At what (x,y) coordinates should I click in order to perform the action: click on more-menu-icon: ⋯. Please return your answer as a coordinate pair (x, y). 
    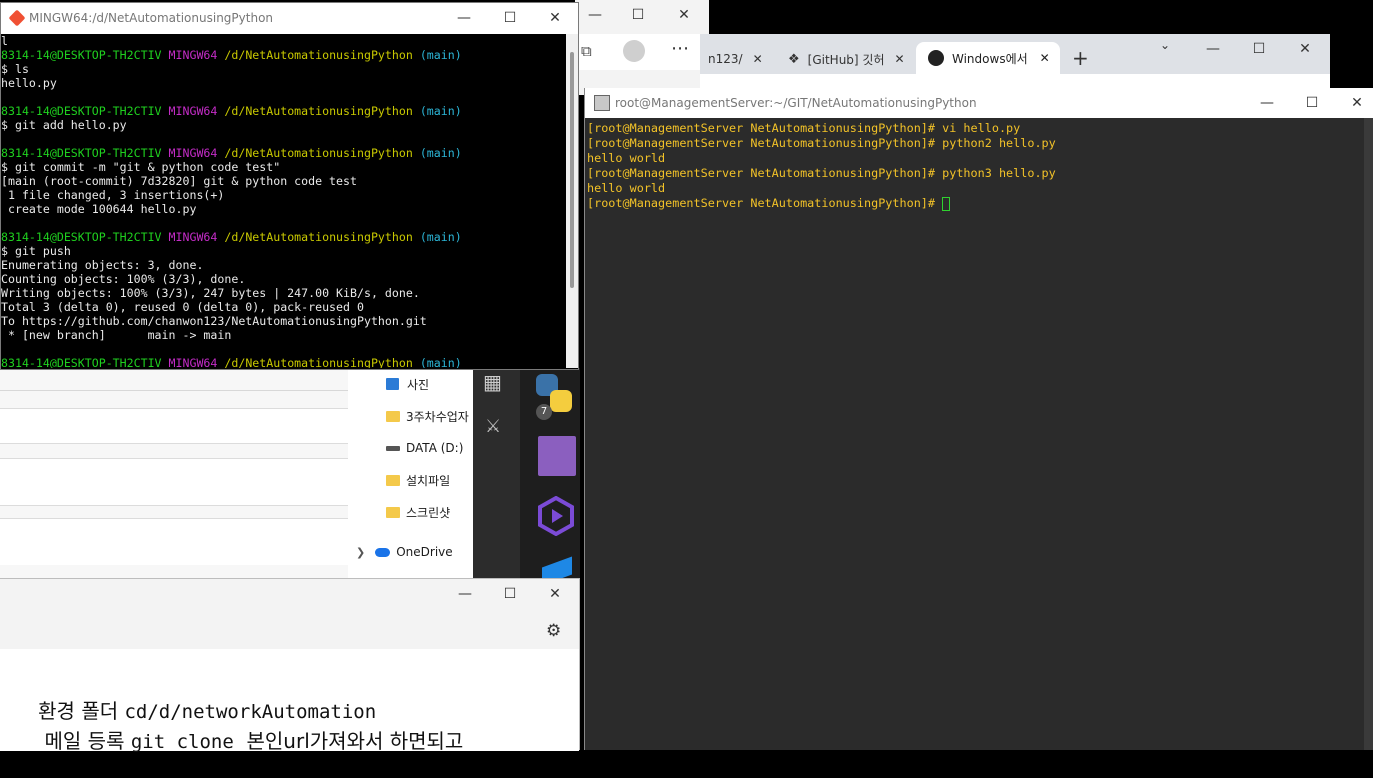
    Looking at the image, I should click on (680, 48).